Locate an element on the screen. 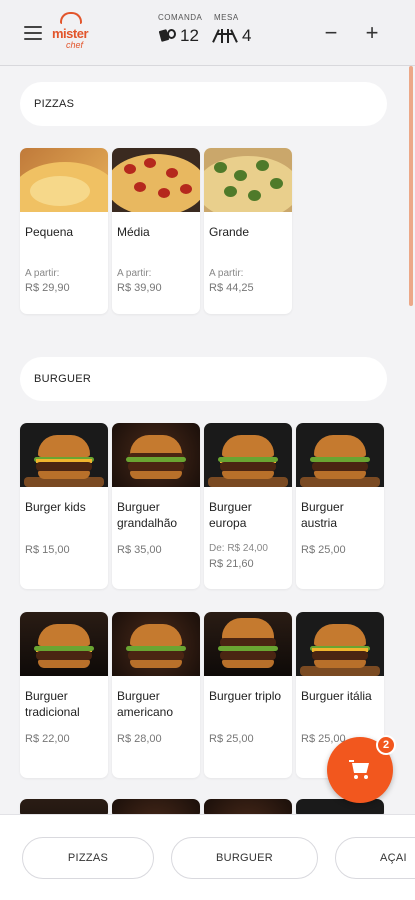 This screenshot has width=415, height=900. category-bar: PIZZAS BURGUER AÇAI is located at coordinates (207, 857).